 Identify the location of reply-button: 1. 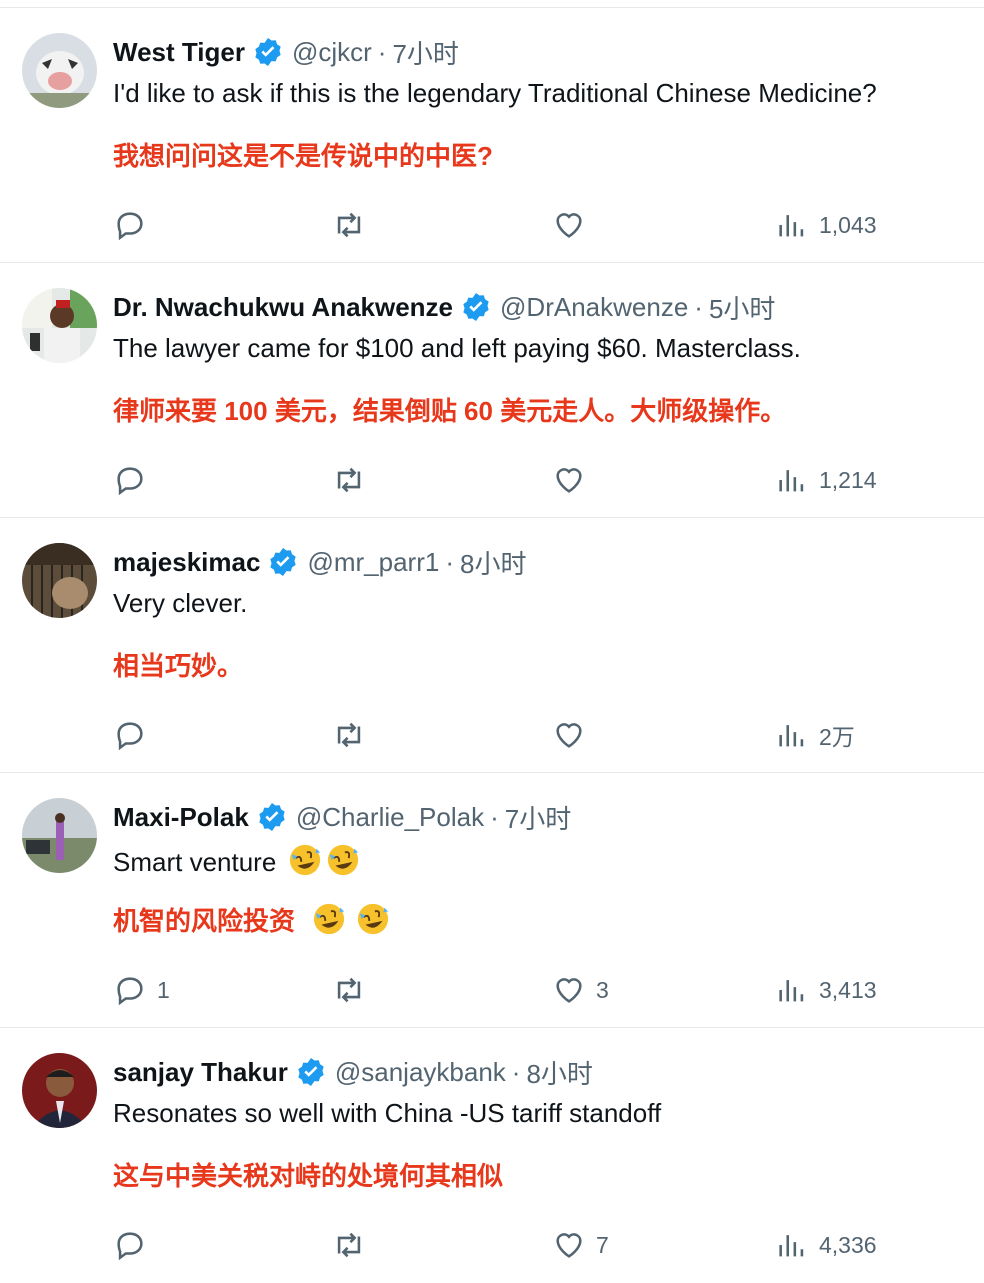
(141, 990).